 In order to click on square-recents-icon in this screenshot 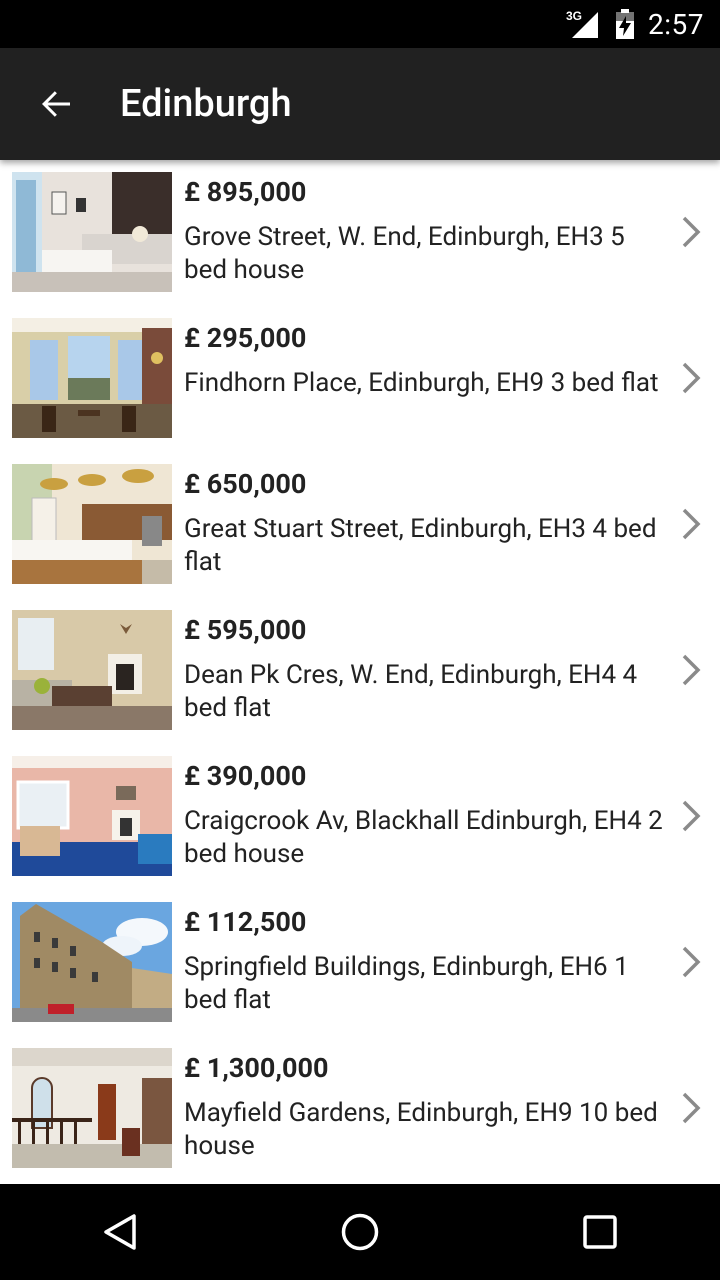, I will do `click(600, 1232)`.